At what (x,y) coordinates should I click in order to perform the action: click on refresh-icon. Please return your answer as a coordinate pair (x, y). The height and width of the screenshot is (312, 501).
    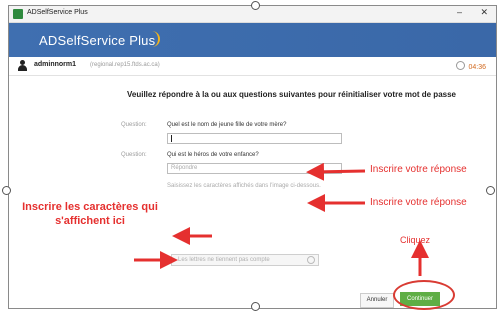
    Looking at the image, I should click on (311, 260).